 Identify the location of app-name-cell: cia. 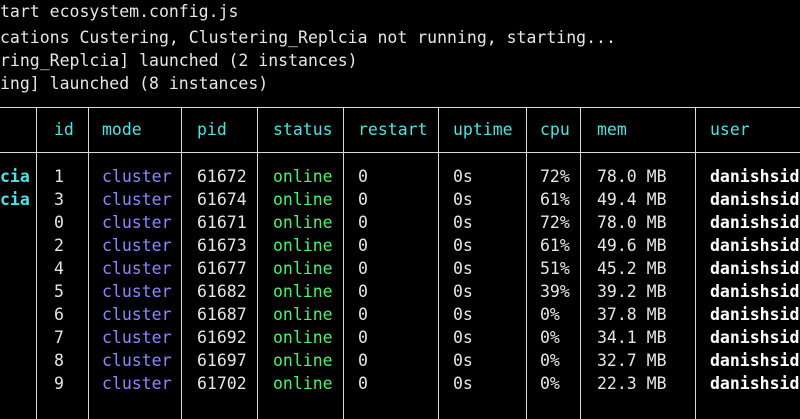
(15, 176).